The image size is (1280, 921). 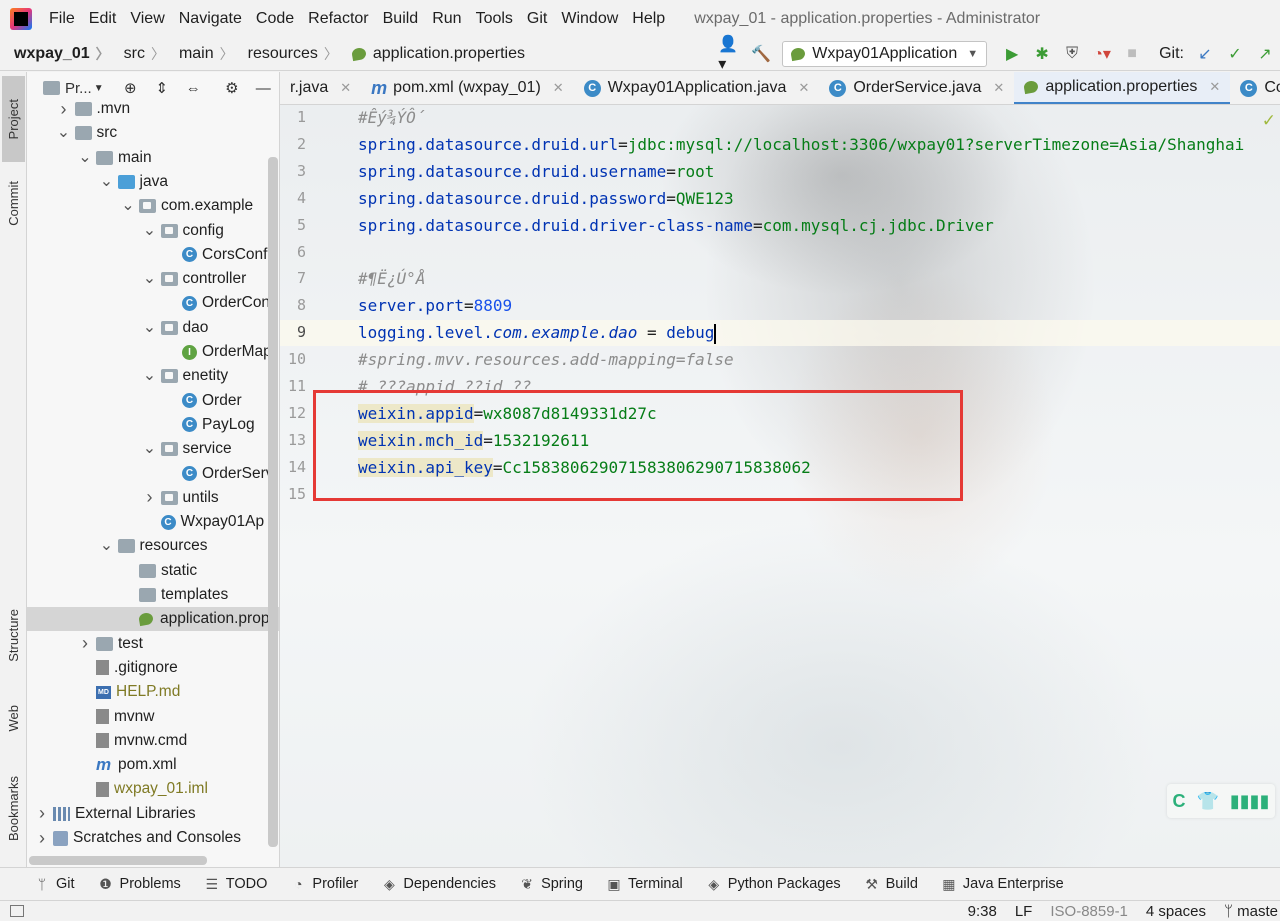 What do you see at coordinates (210, 19) in the screenshot?
I see `menu-navigate: Navigate` at bounding box center [210, 19].